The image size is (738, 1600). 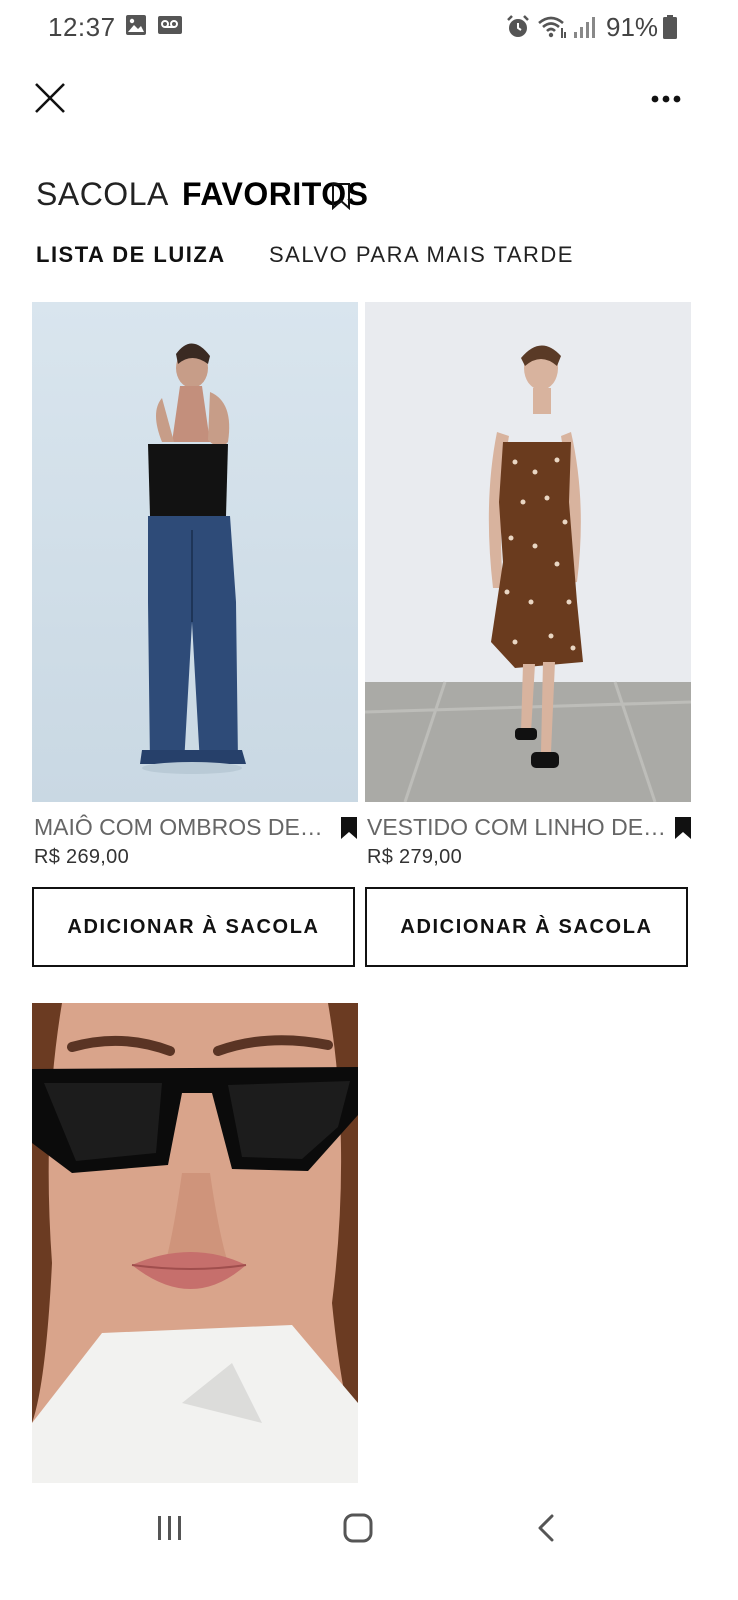 What do you see at coordinates (358, 1528) in the screenshot?
I see `home-icon` at bounding box center [358, 1528].